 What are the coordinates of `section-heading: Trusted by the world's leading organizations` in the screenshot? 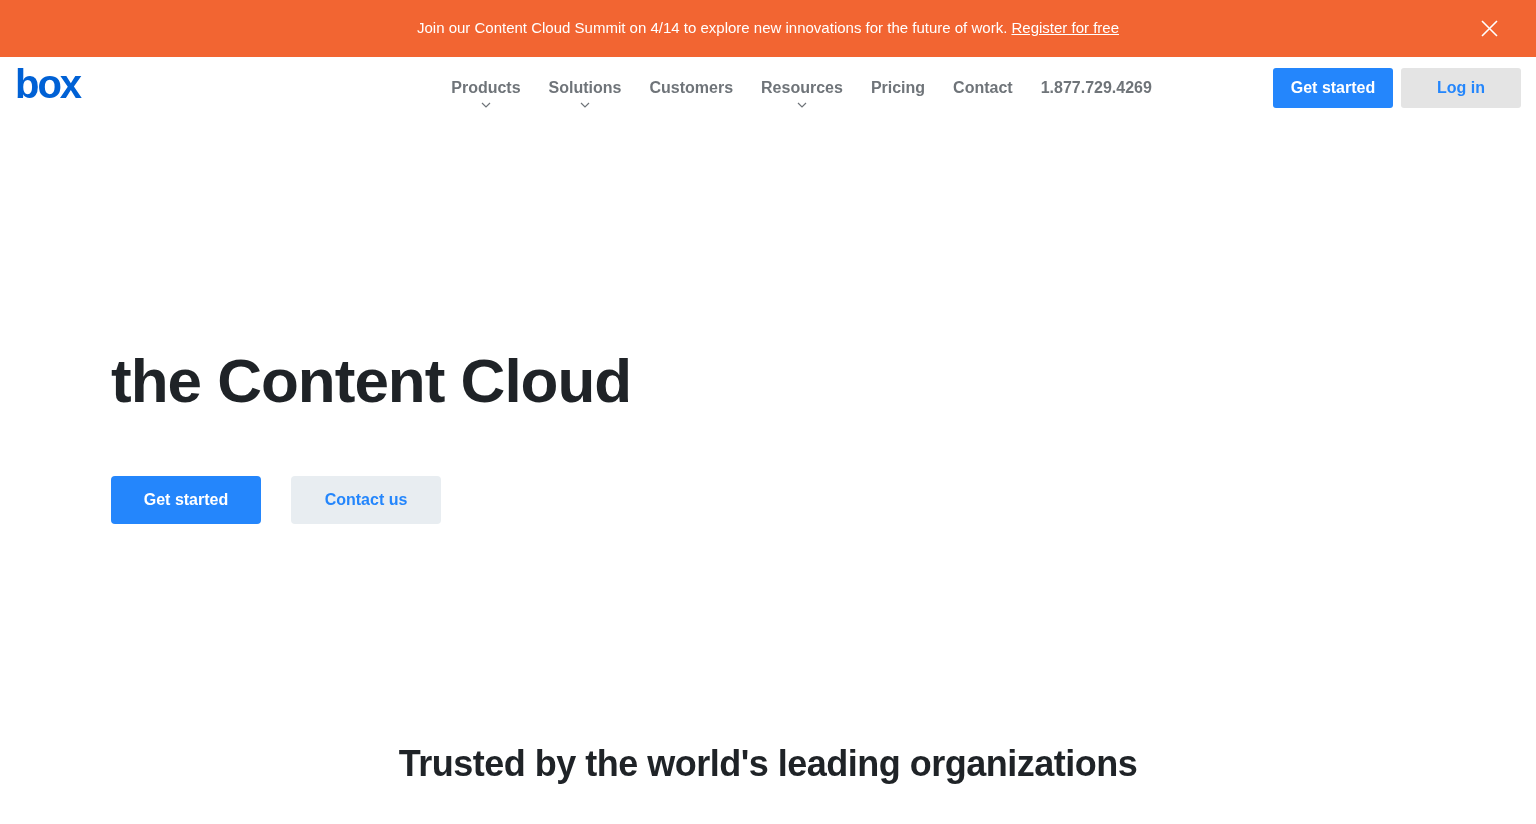 It's located at (768, 764).